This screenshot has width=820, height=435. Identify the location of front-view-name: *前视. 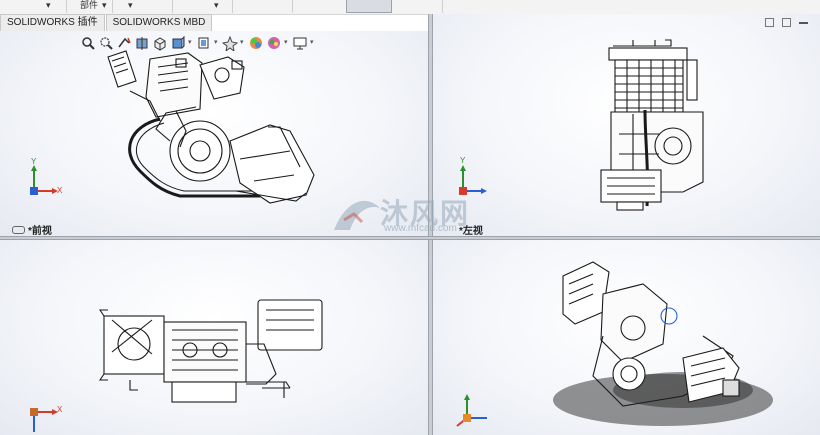
(40, 231).